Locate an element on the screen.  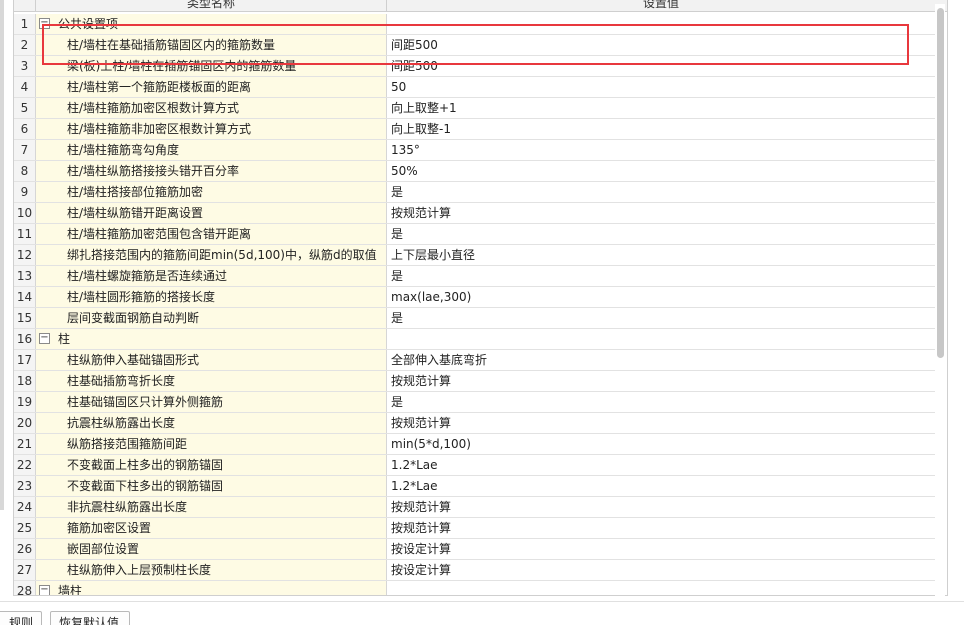
table-row: 6 柱/墙柱箍筋非加密区根数计算方式 向上取整-1 is located at coordinates (474, 129).